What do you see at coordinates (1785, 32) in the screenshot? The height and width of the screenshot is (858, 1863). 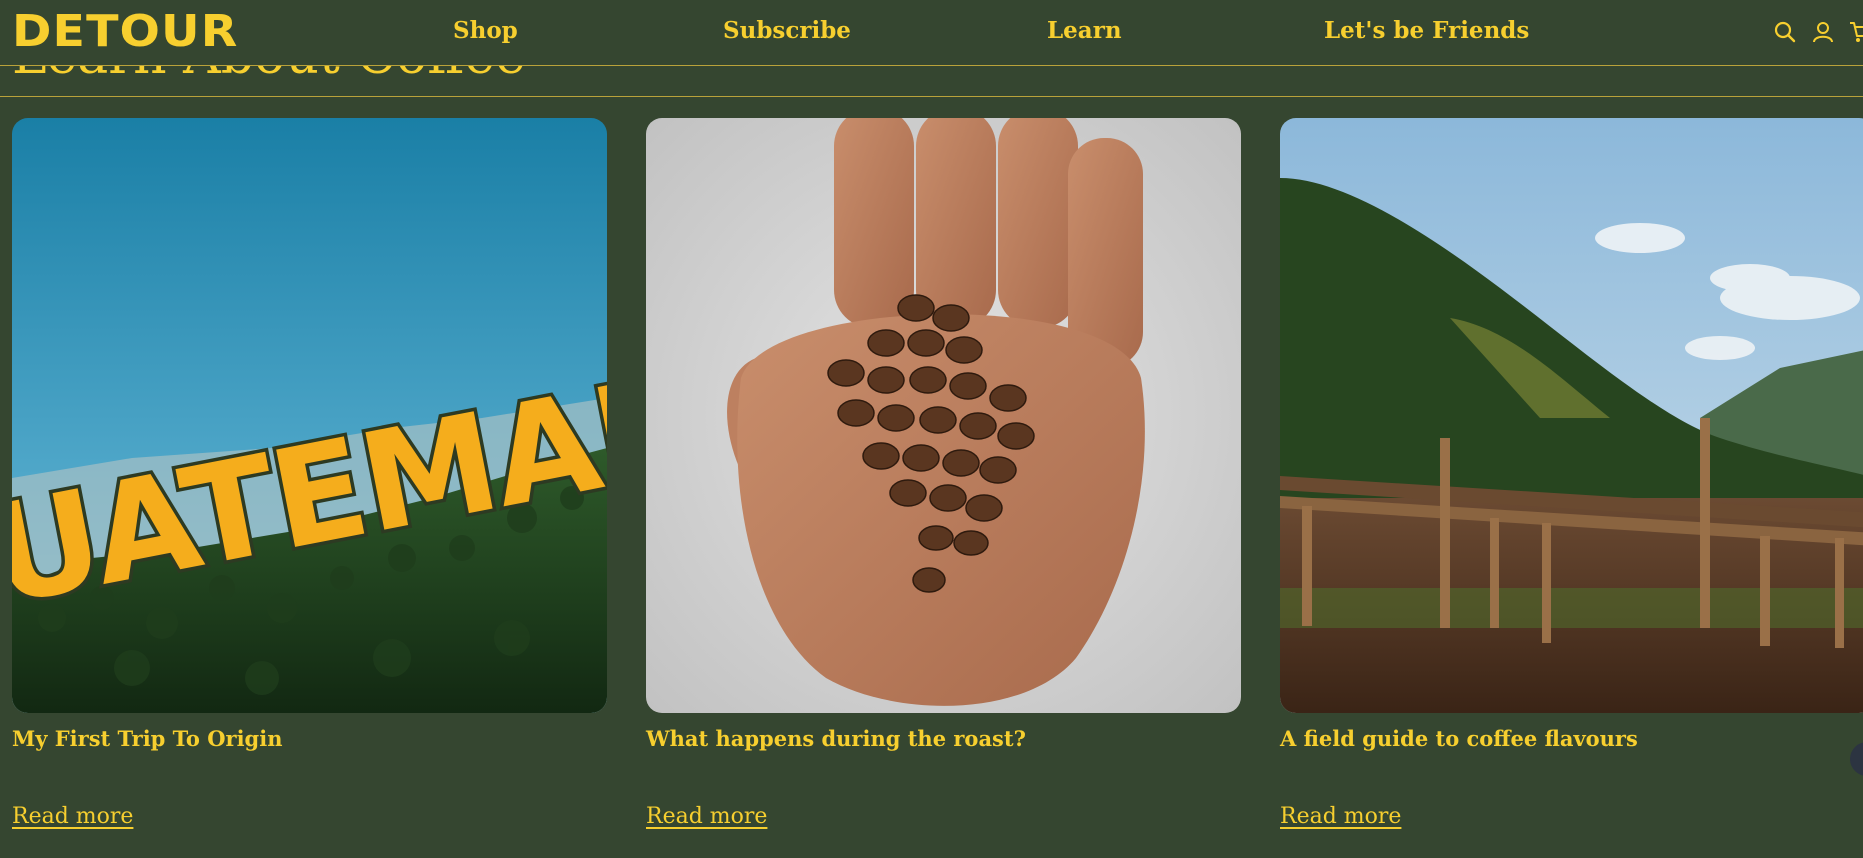 I see `search-icon` at bounding box center [1785, 32].